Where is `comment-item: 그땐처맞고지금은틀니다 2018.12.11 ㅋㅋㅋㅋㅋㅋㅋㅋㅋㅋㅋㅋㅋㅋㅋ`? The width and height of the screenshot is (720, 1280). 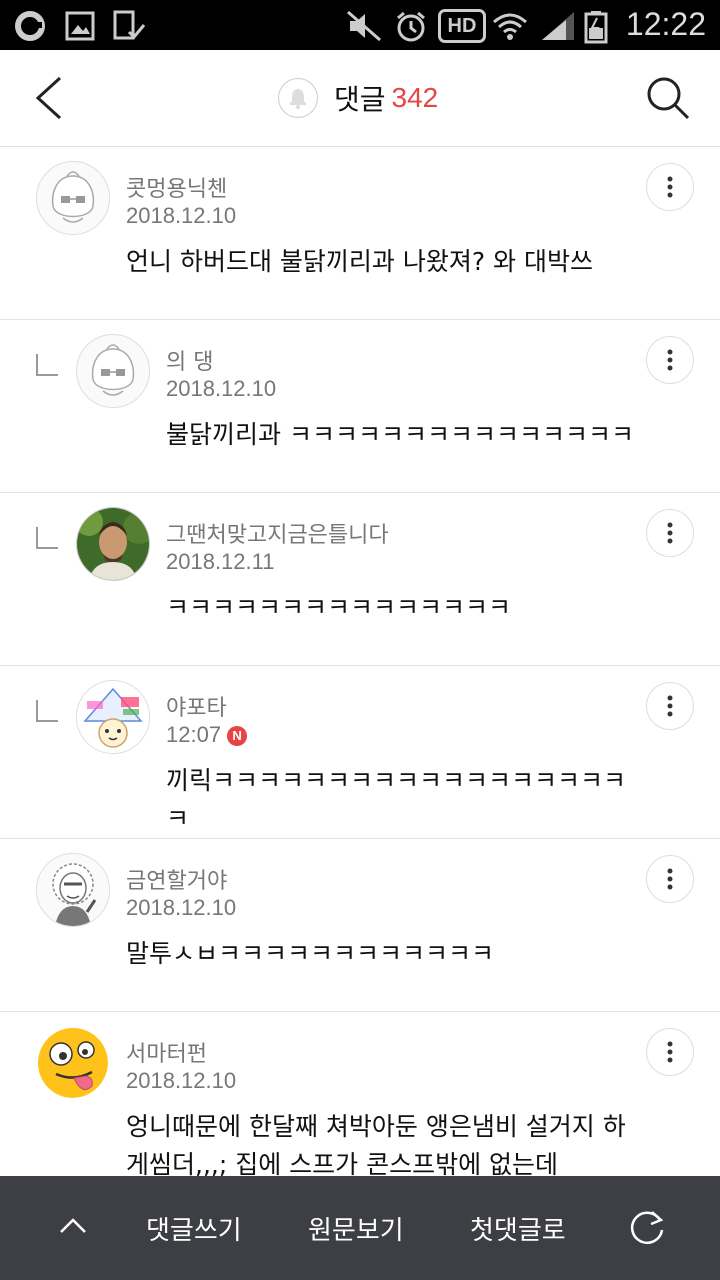
comment-item: 그땐처맞고지금은틀니다 2018.12.11 ㅋㅋㅋㅋㅋㅋㅋㅋㅋㅋㅋㅋㅋㅋㅋ is located at coordinates (360, 579).